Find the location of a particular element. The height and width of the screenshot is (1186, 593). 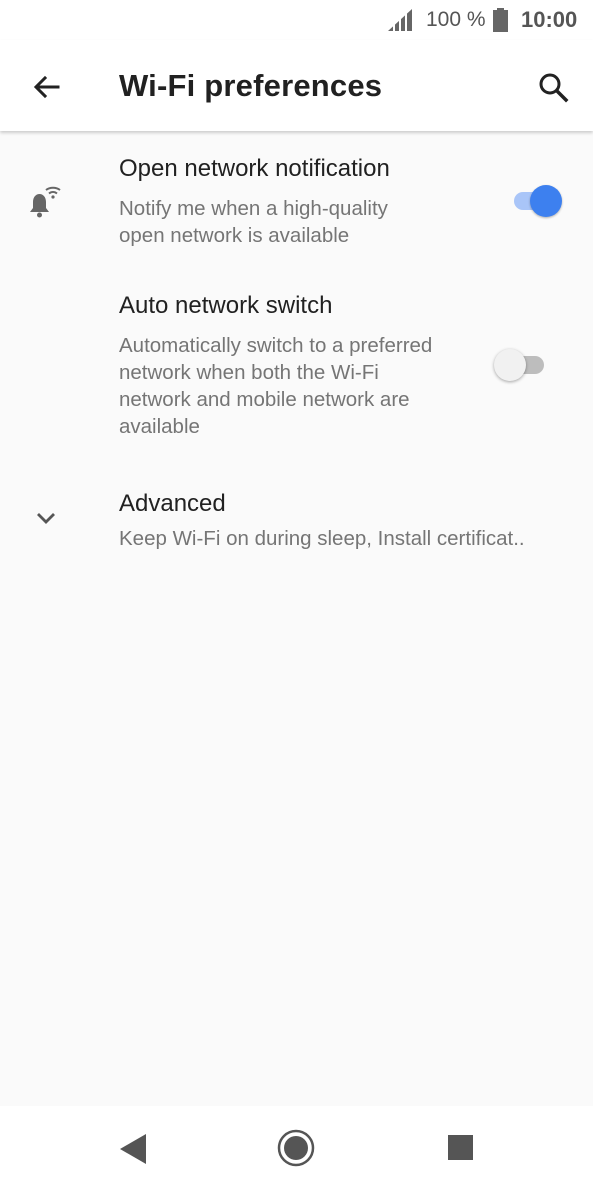

navigation-bar is located at coordinates (296, 1146).